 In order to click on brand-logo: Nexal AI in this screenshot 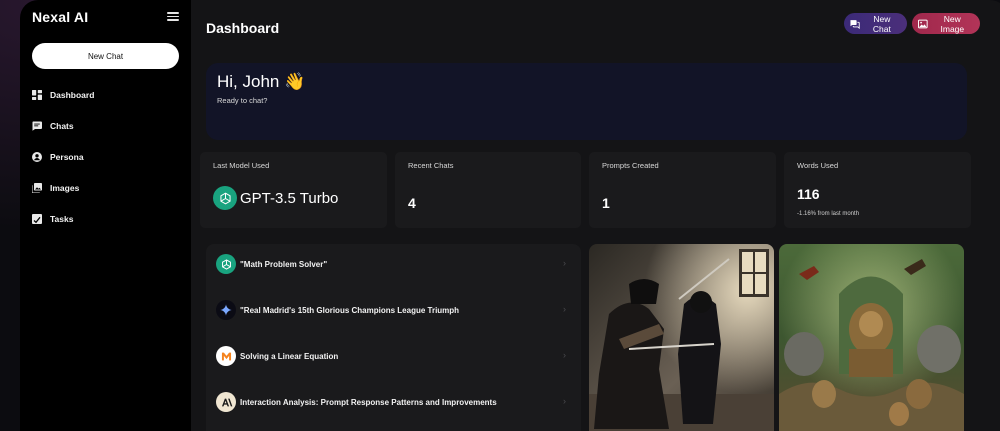, I will do `click(60, 16)`.